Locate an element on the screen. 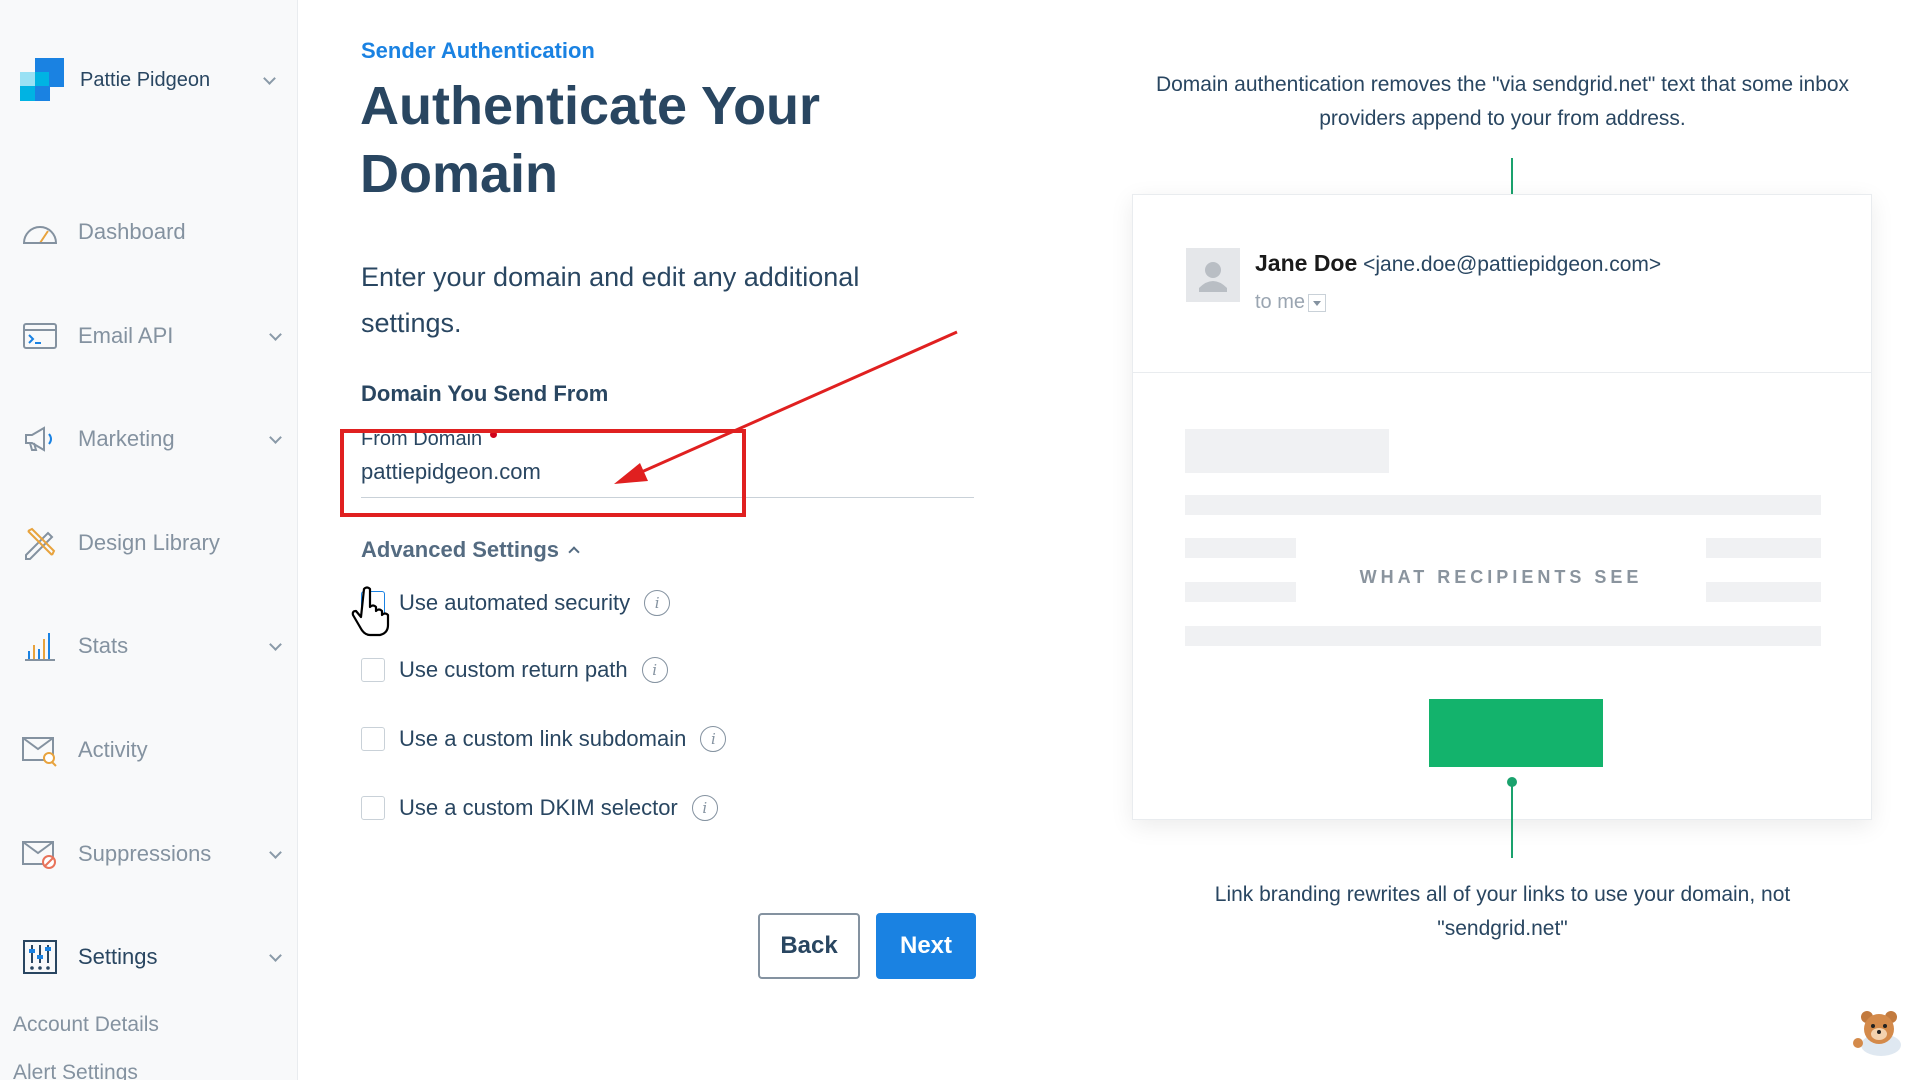  sliders-icon is located at coordinates (40, 957).